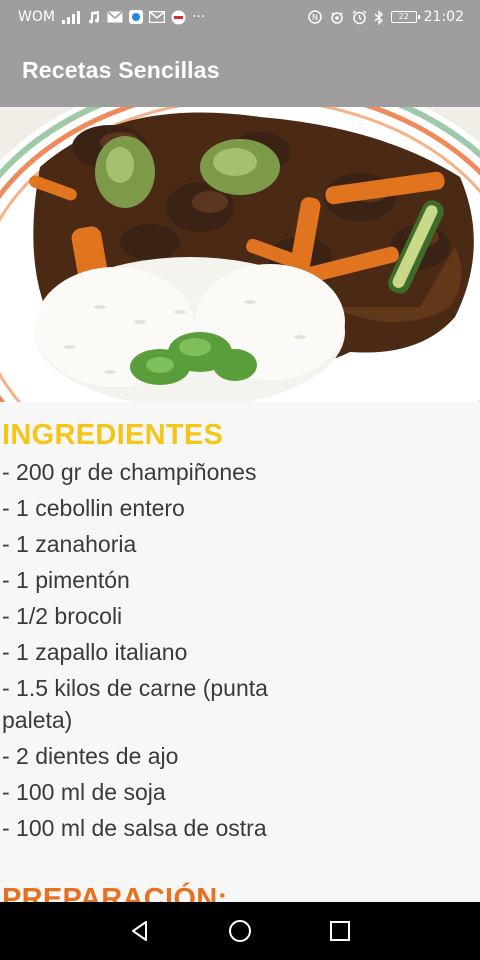 The height and width of the screenshot is (960, 480). What do you see at coordinates (36, 17) in the screenshot?
I see `carrier-label: WOM` at bounding box center [36, 17].